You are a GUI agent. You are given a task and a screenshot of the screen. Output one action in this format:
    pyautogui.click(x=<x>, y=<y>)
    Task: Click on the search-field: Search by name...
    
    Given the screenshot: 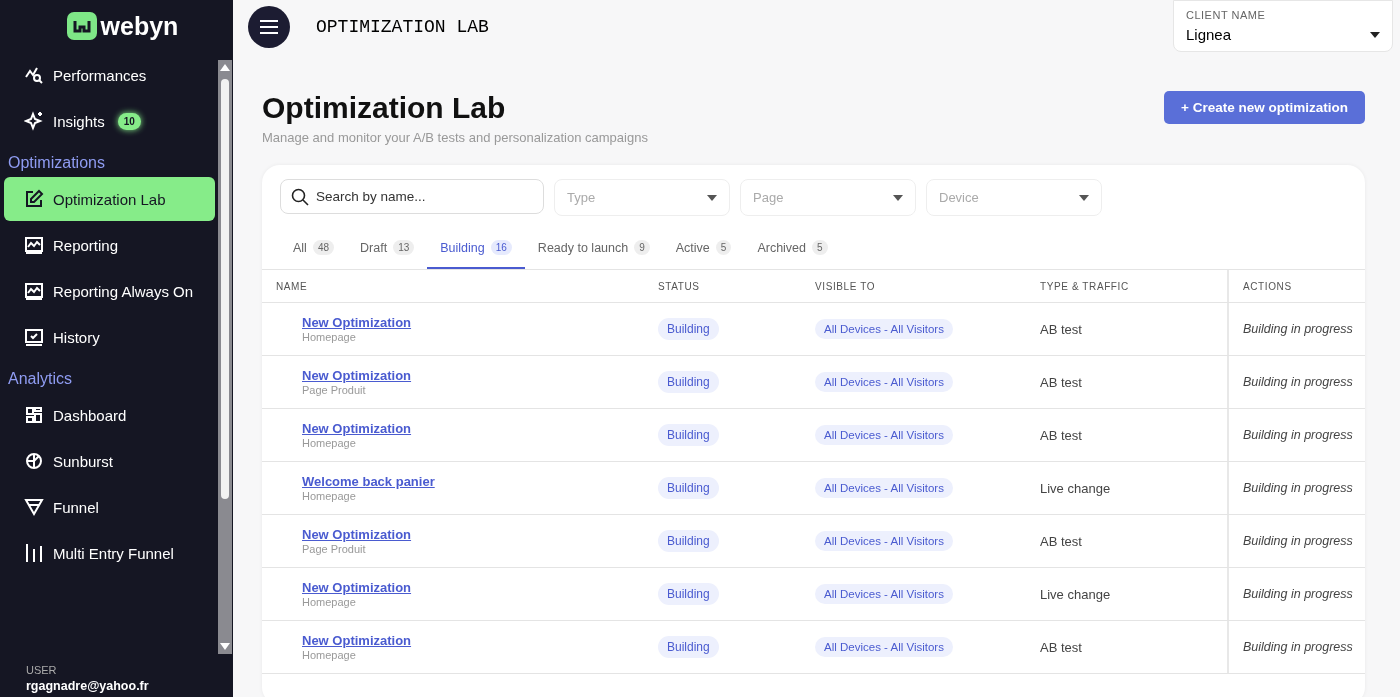 What is the action you would take?
    pyautogui.click(x=412, y=196)
    